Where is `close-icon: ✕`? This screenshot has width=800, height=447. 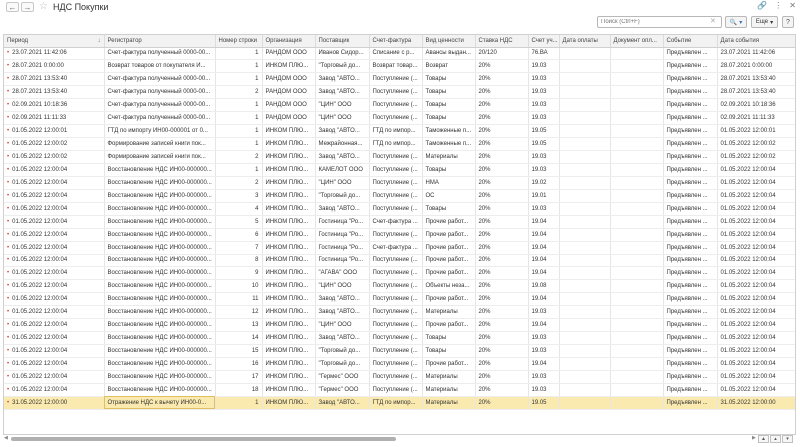
close-icon: ✕ is located at coordinates (792, 5).